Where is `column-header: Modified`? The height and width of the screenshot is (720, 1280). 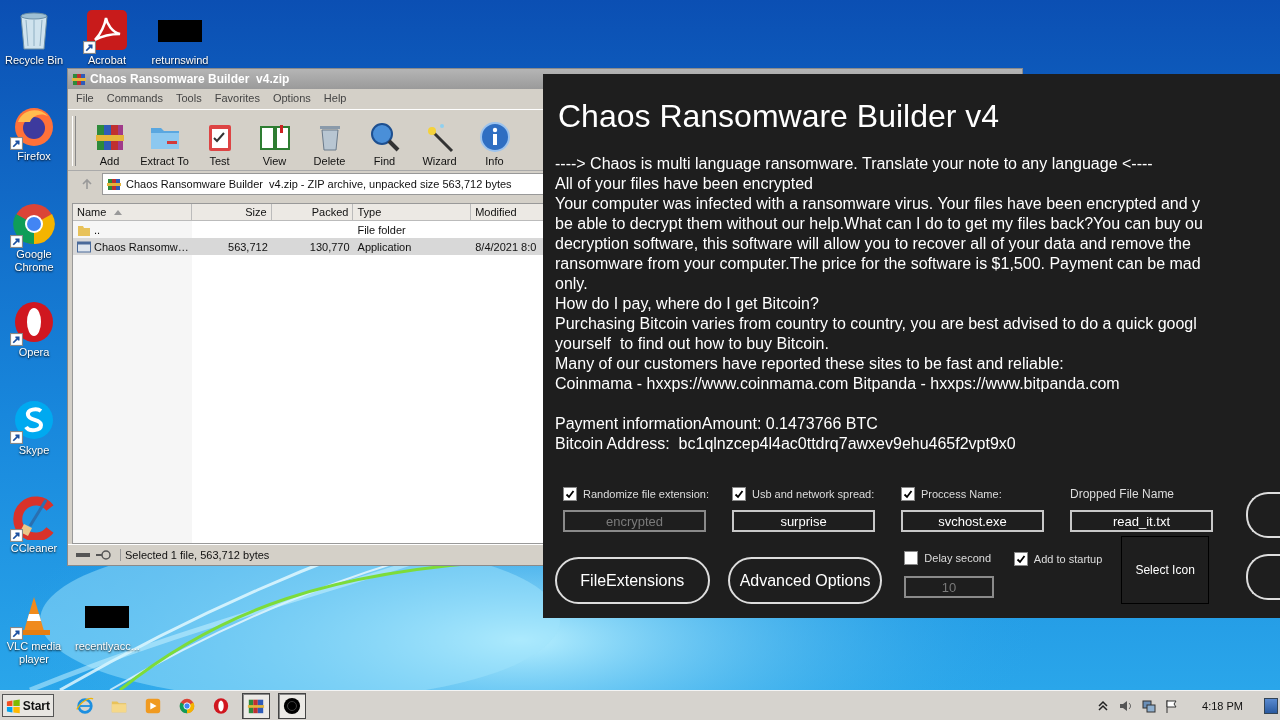
column-header: Modified is located at coordinates (507, 212).